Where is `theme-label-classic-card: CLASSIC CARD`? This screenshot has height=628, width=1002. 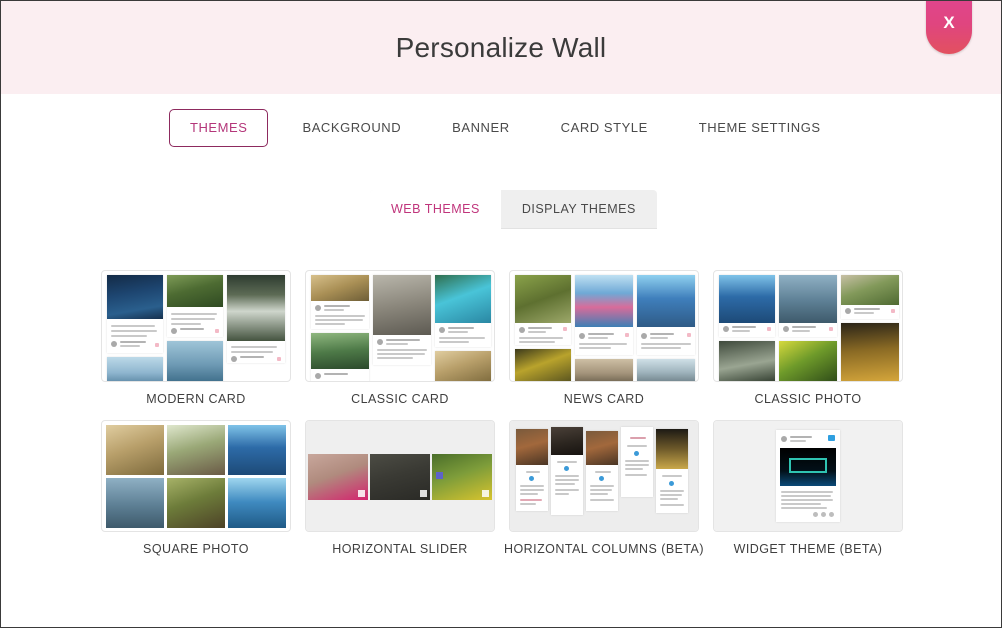
theme-label-classic-card: CLASSIC CARD is located at coordinates (400, 399).